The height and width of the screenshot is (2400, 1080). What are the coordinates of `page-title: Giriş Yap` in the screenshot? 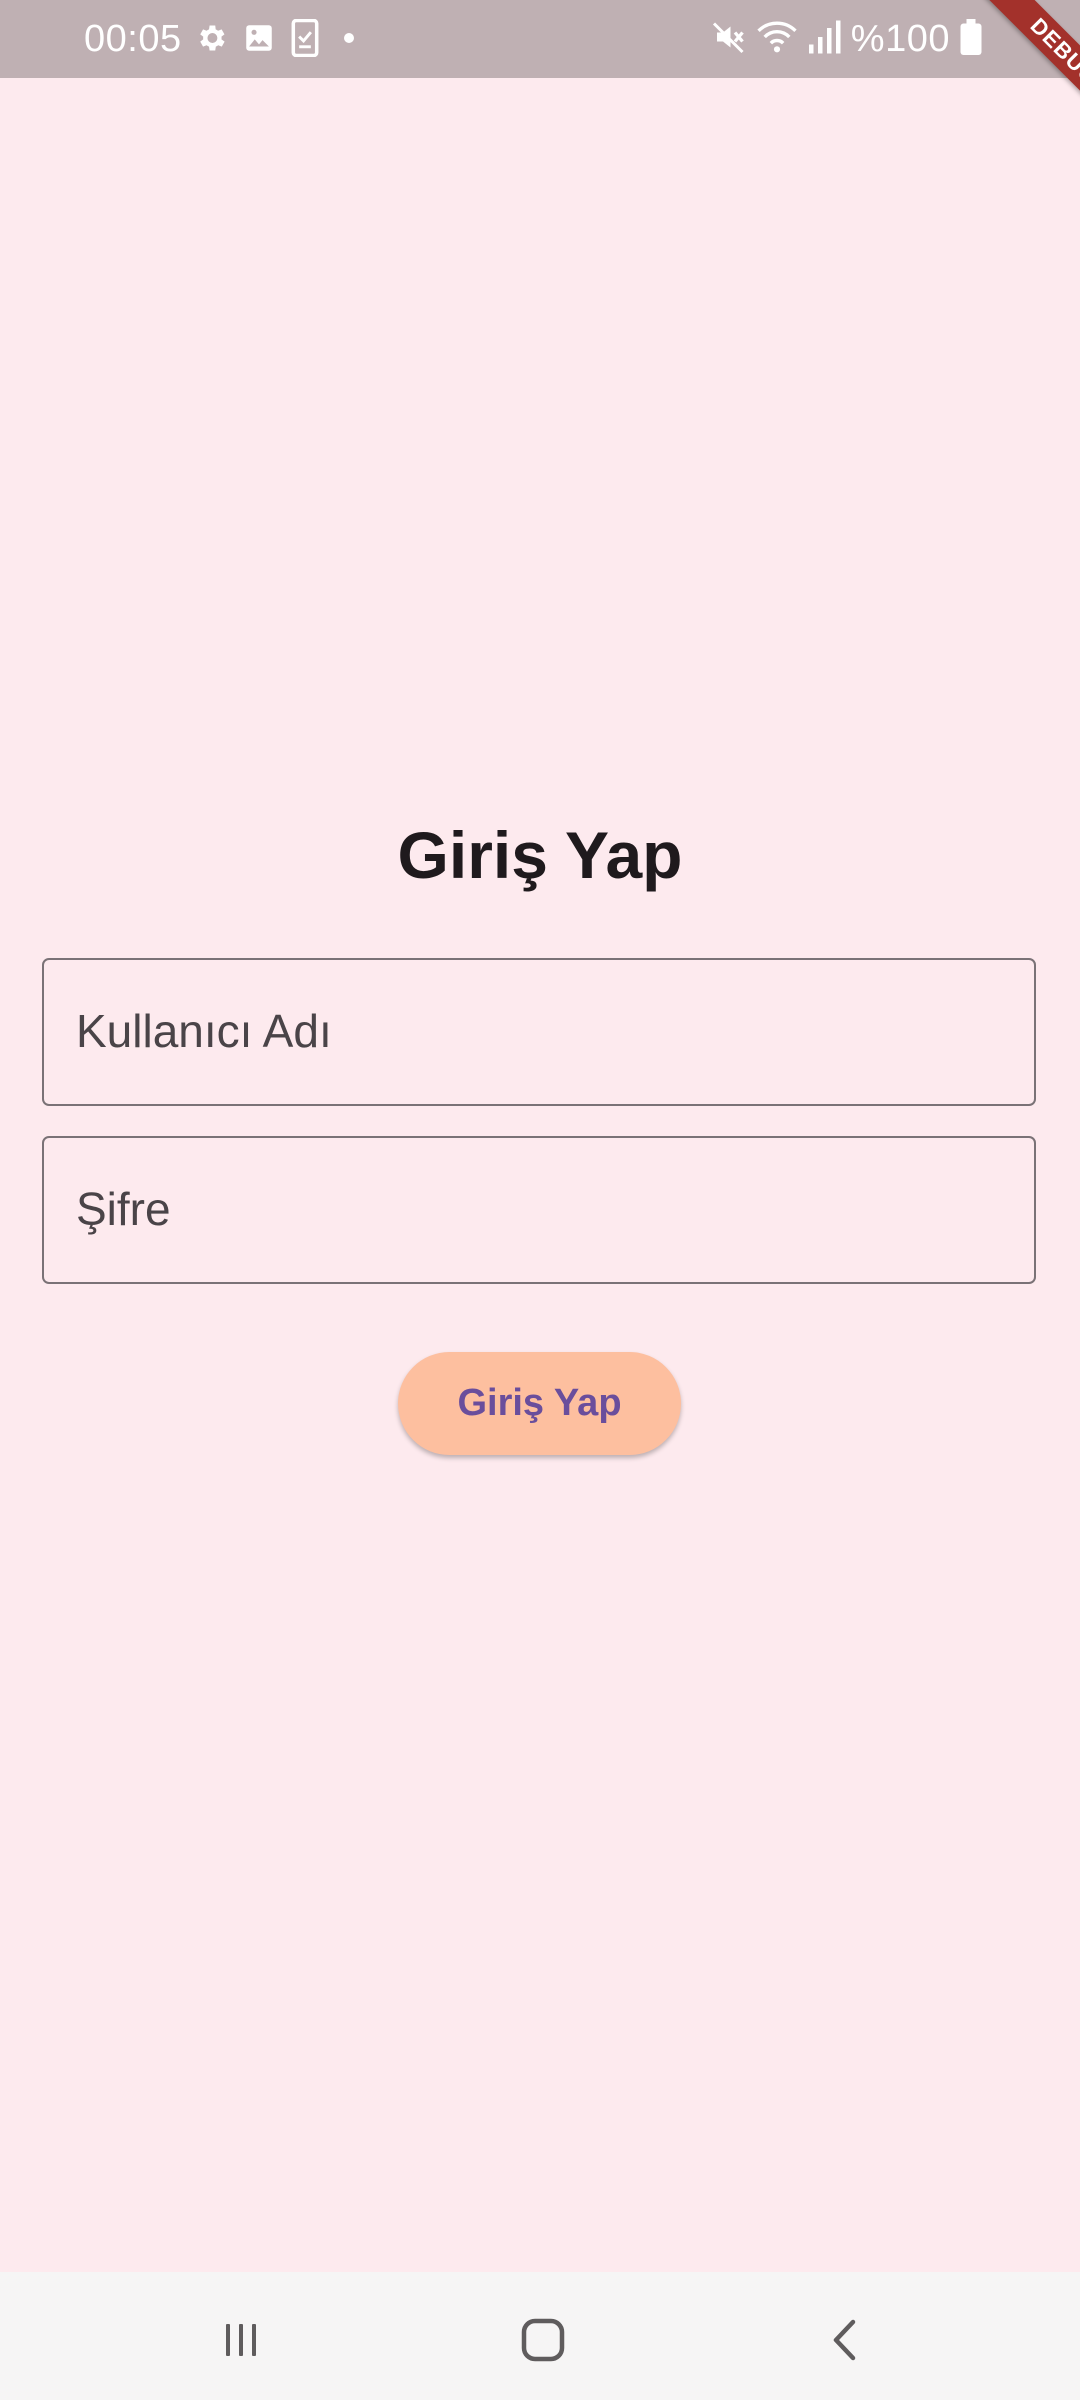 It's located at (540, 855).